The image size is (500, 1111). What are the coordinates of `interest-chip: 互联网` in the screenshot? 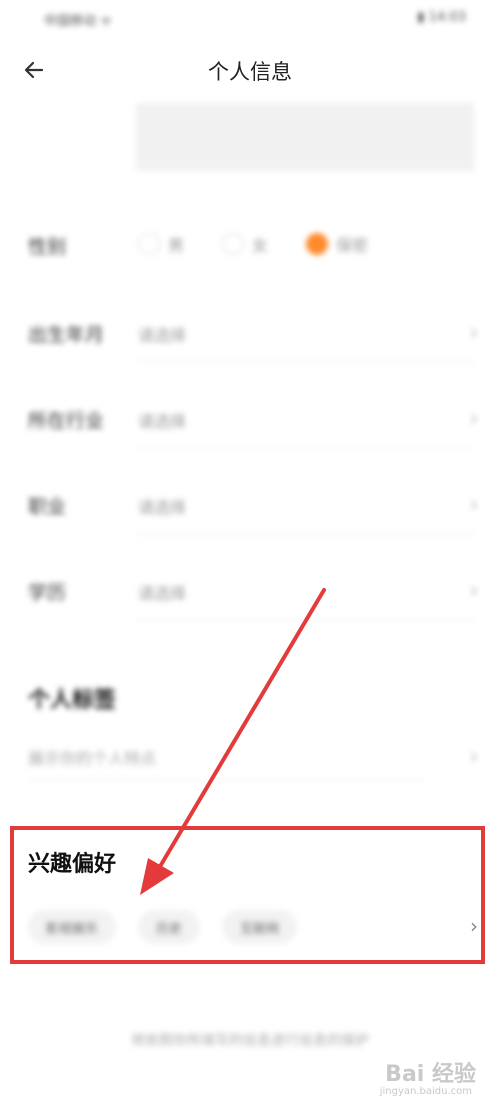 It's located at (260, 927).